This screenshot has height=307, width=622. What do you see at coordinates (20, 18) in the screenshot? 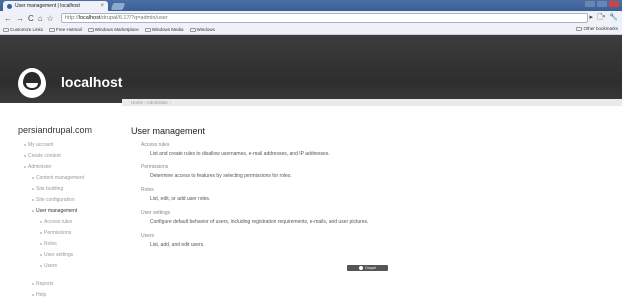
I see `forward-icon: →` at bounding box center [20, 18].